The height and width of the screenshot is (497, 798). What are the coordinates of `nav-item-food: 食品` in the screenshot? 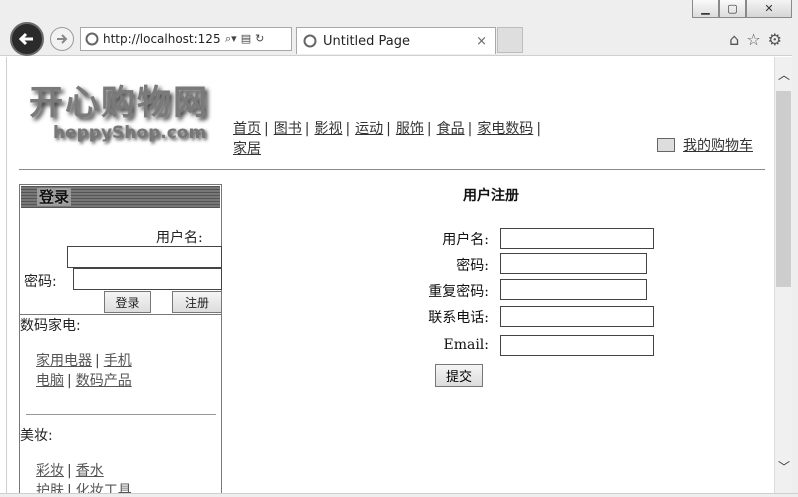 It's located at (451, 129).